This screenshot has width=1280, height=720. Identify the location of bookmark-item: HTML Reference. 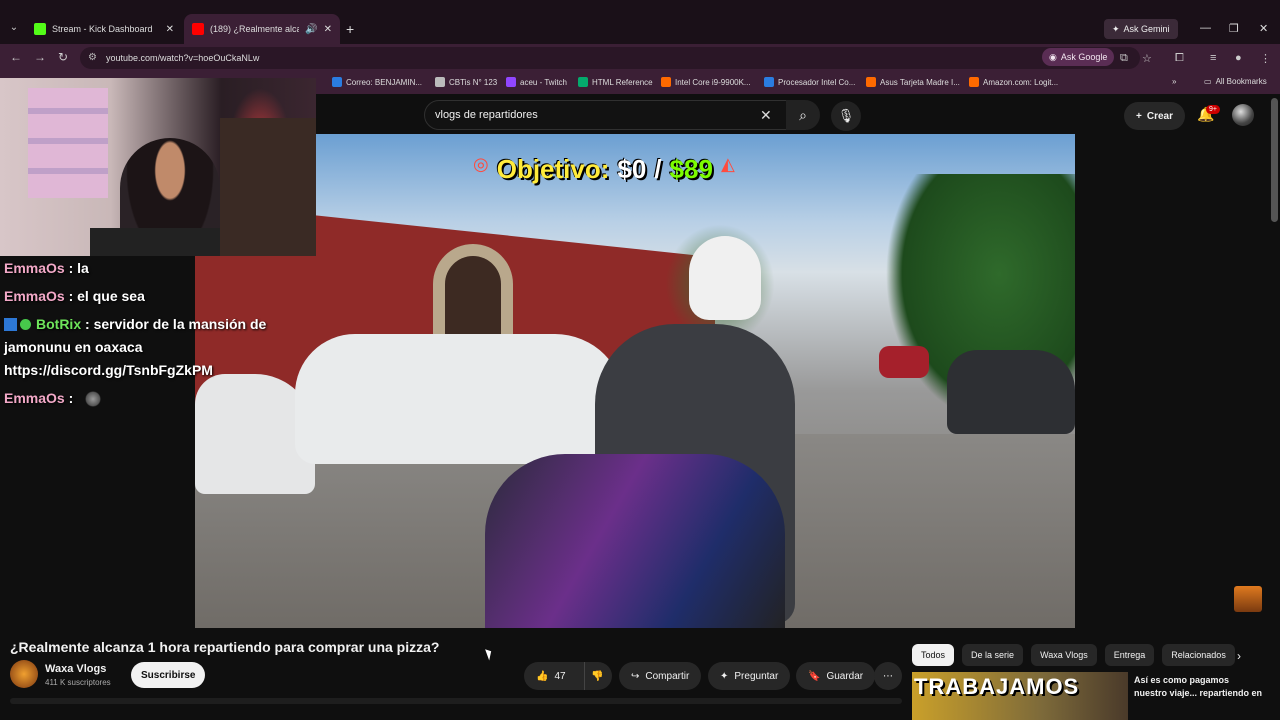
(615, 82).